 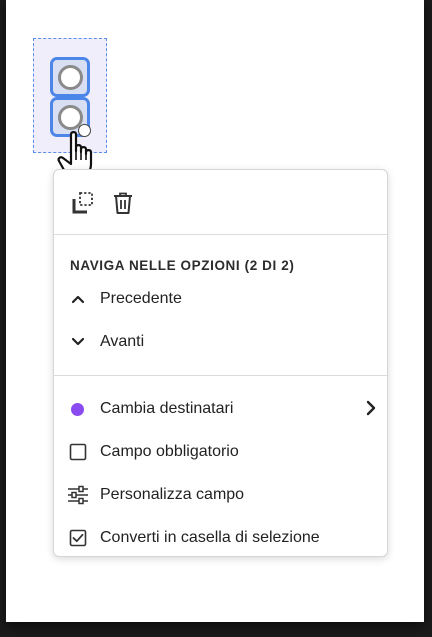 I want to click on previous-label: Precedente, so click(x=141, y=298).